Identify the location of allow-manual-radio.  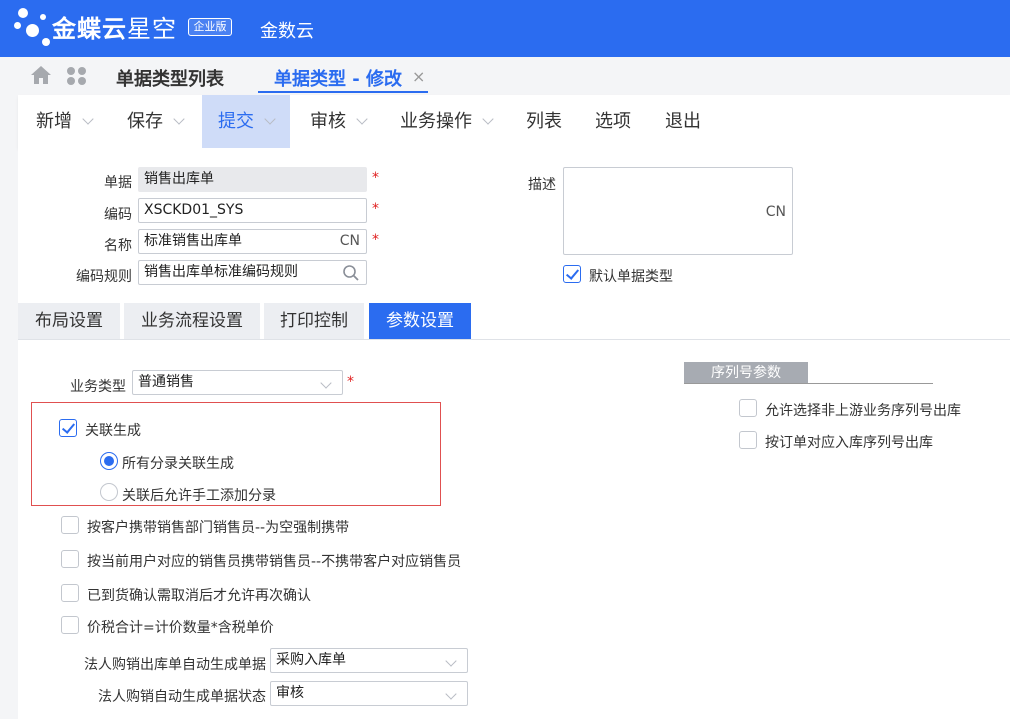
(109, 492).